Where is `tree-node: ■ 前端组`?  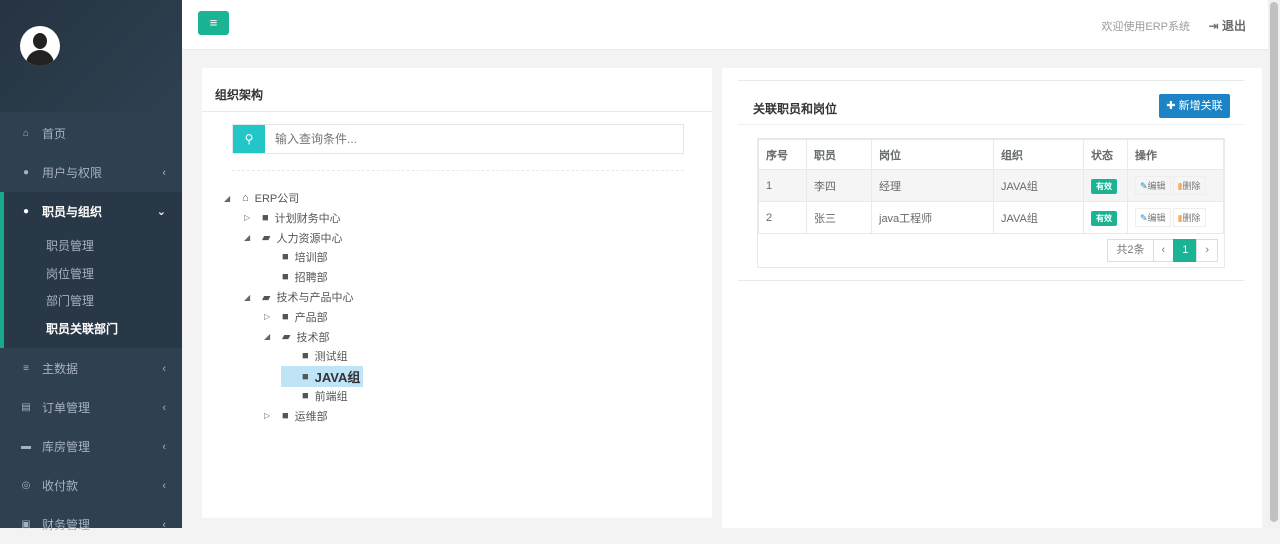 tree-node: ■ 前端组 is located at coordinates (316, 396).